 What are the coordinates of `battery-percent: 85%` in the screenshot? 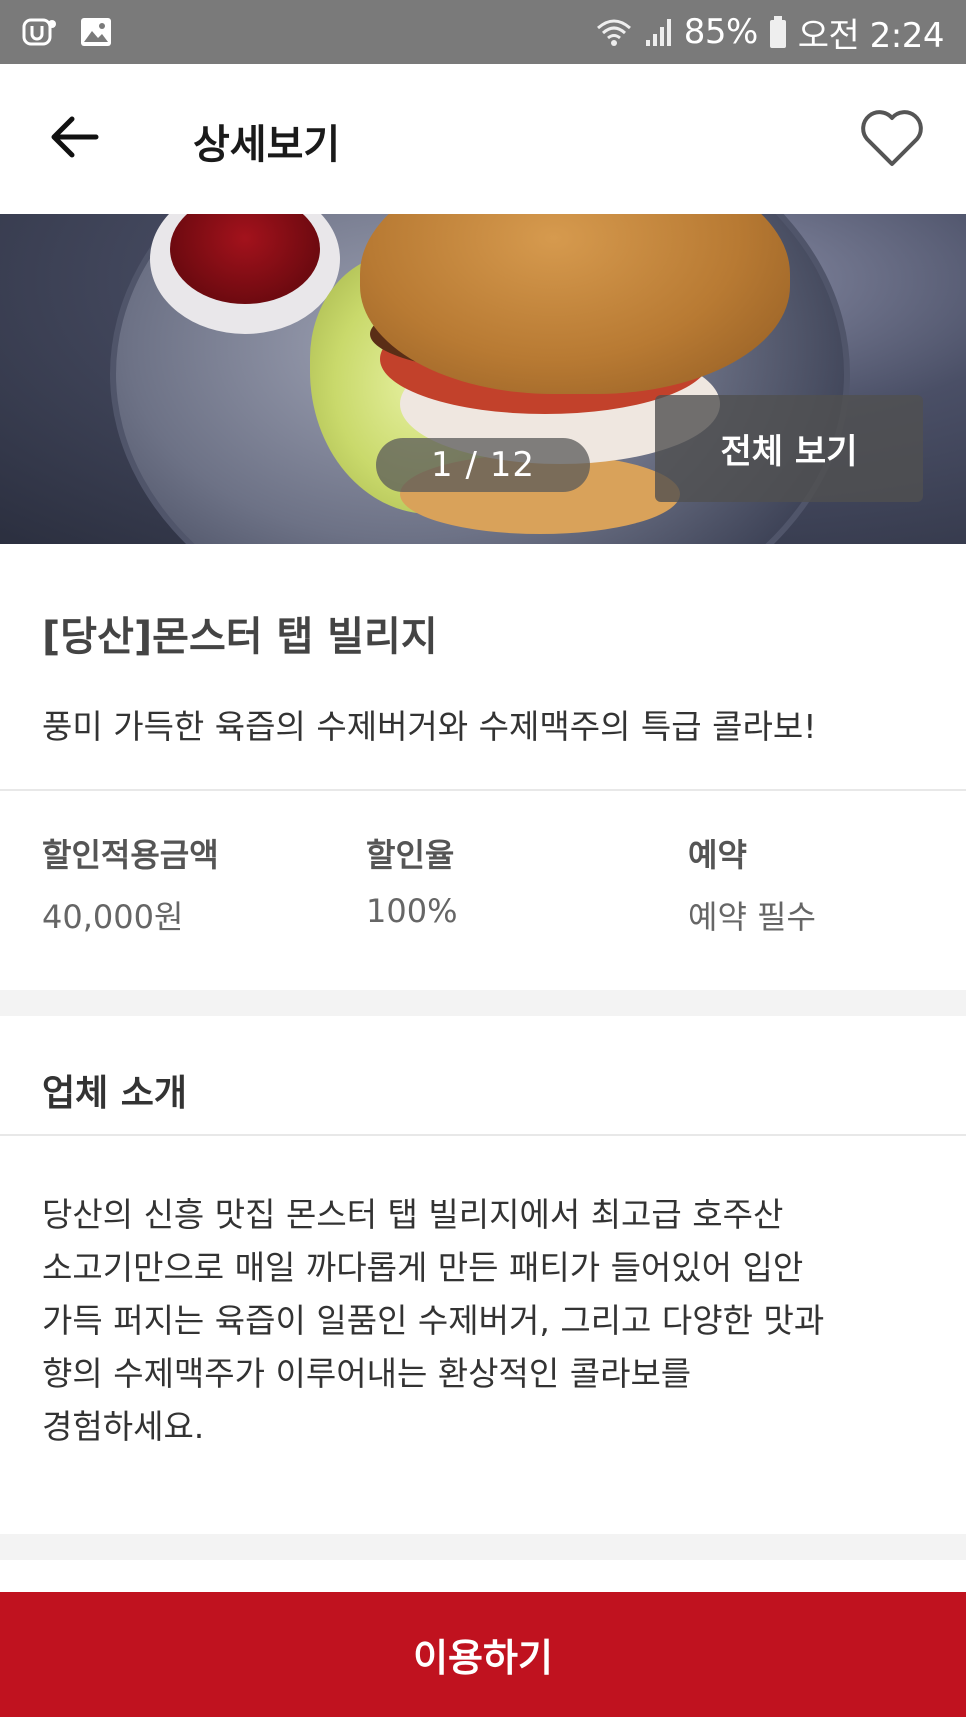 It's located at (721, 32).